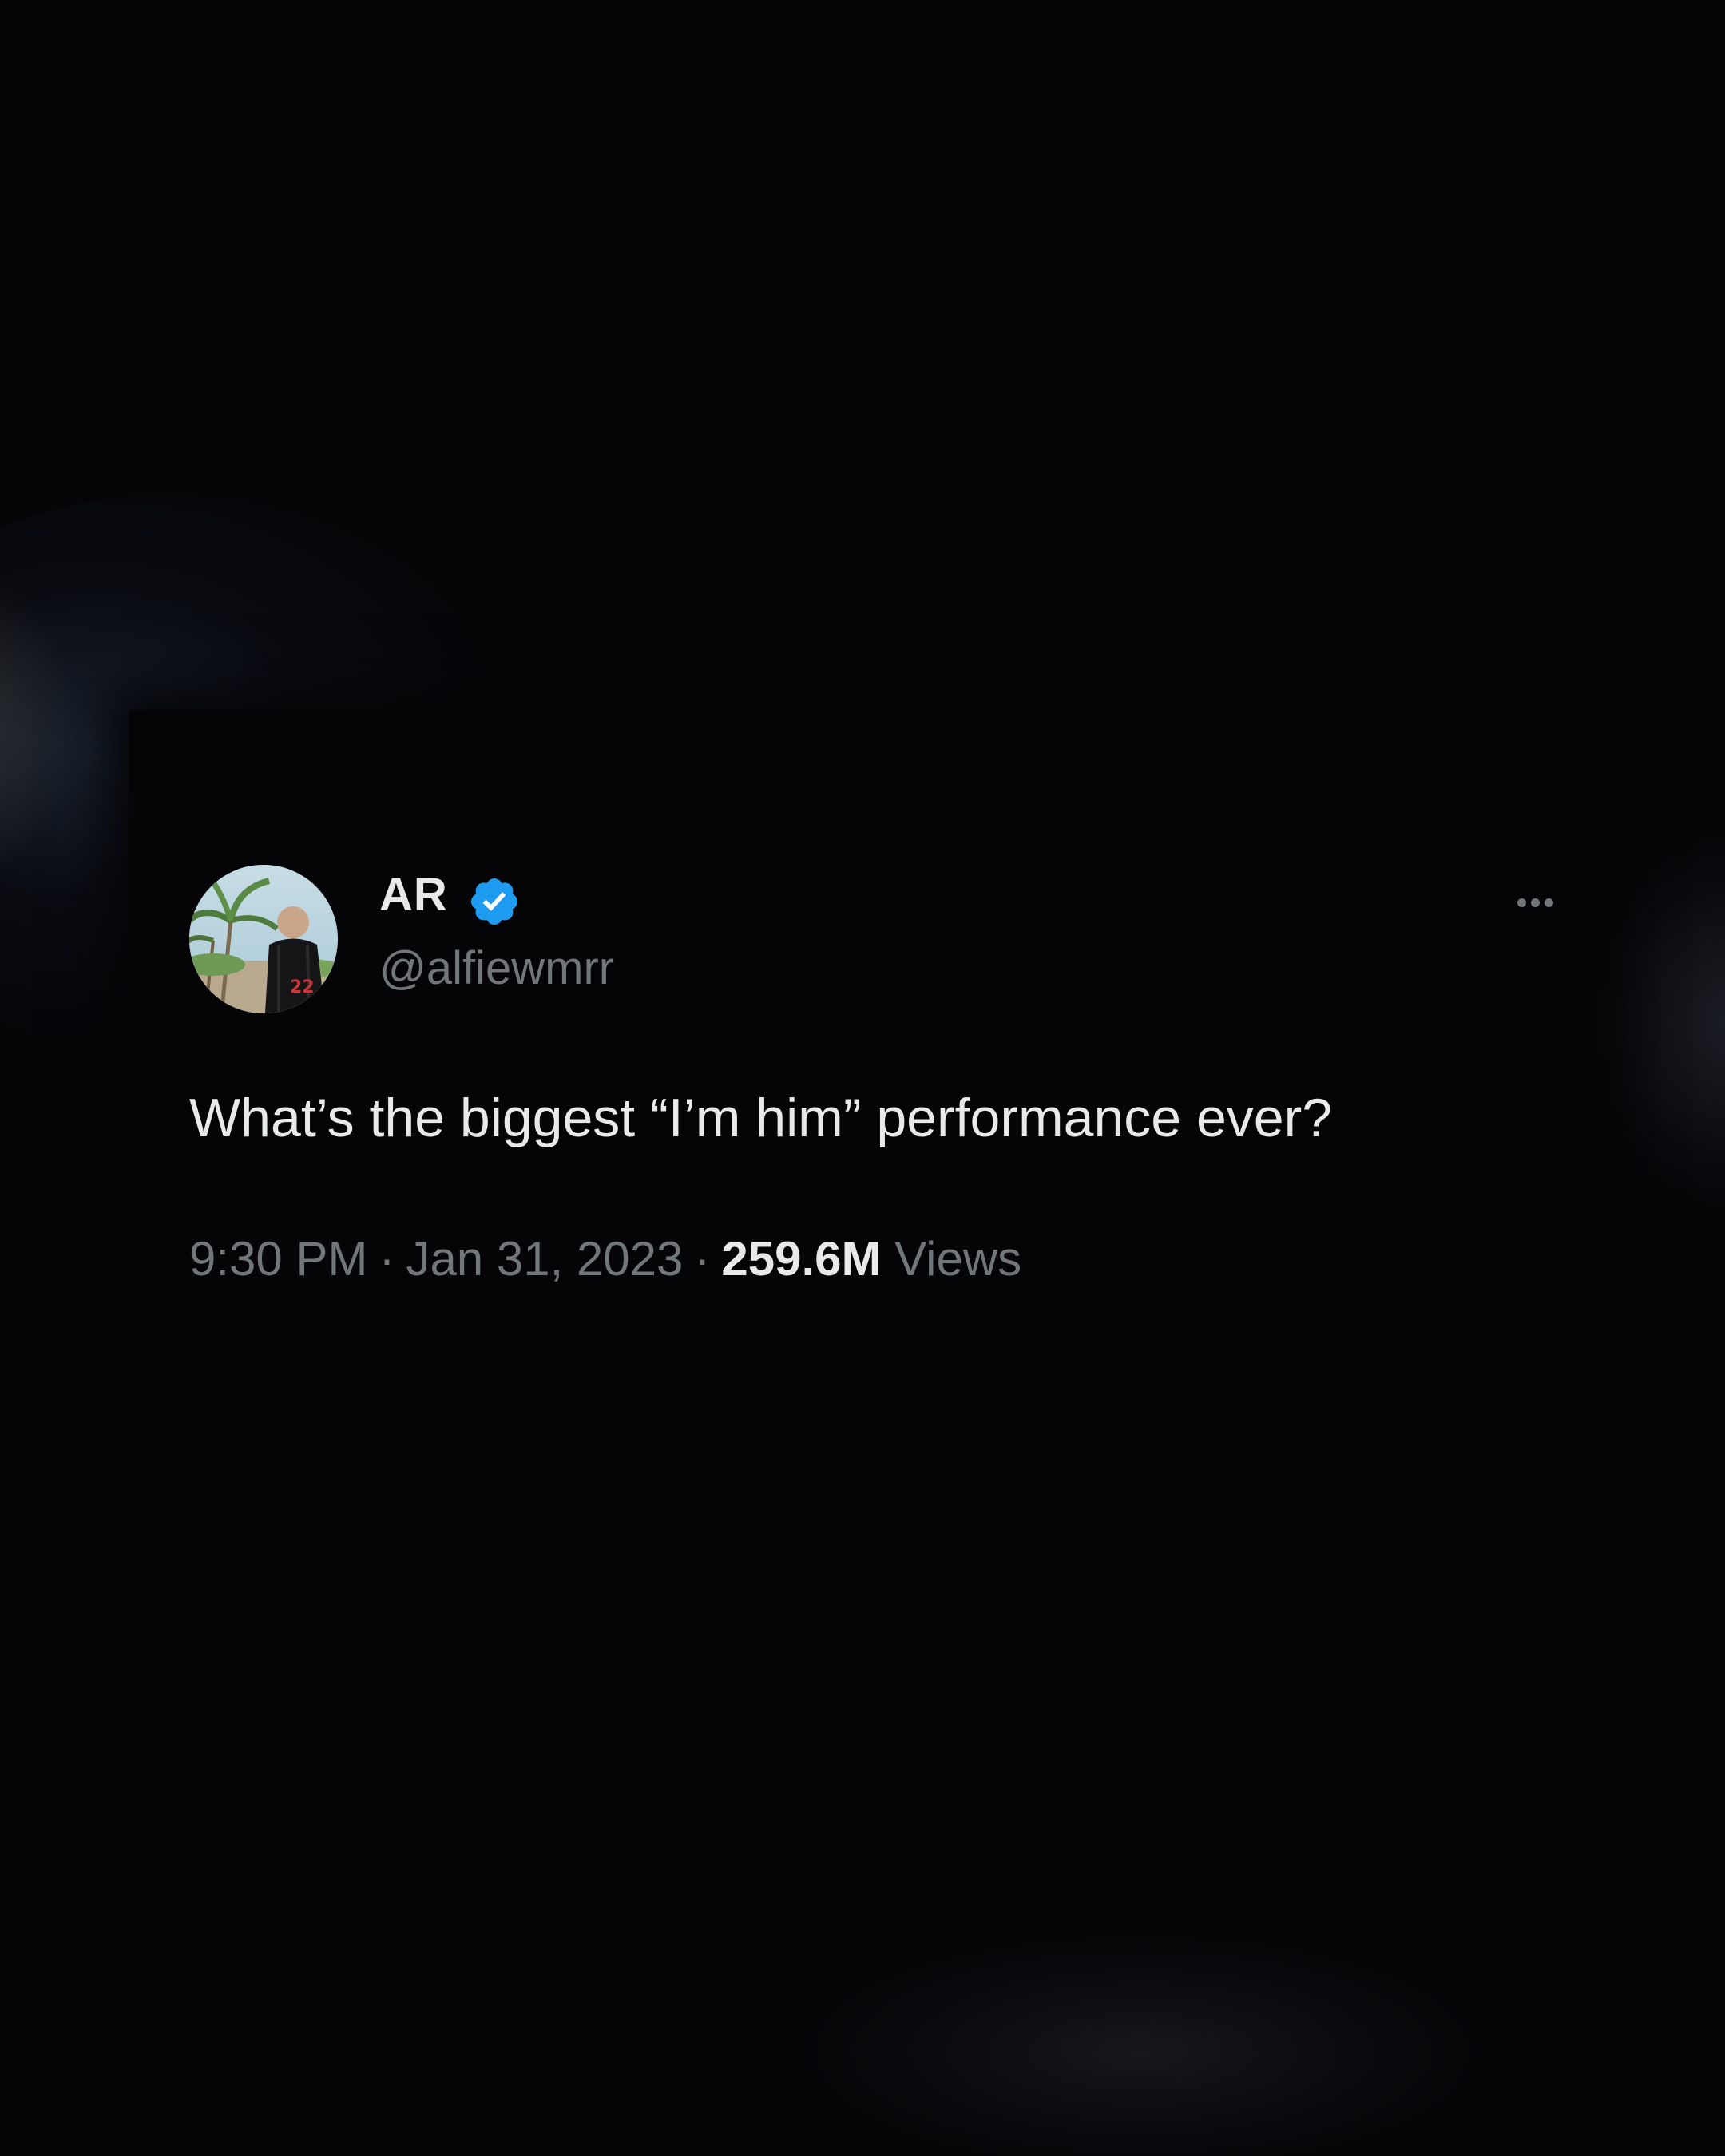 This screenshot has width=1725, height=2156. What do you see at coordinates (278, 1259) in the screenshot?
I see `tweet-time: 9:30 PM` at bounding box center [278, 1259].